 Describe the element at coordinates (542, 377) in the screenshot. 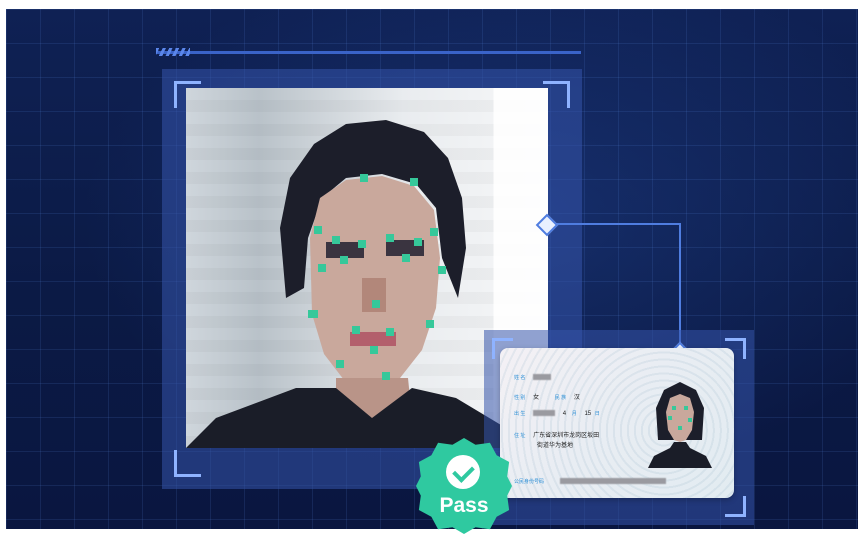

I see `redacted-name` at that location.